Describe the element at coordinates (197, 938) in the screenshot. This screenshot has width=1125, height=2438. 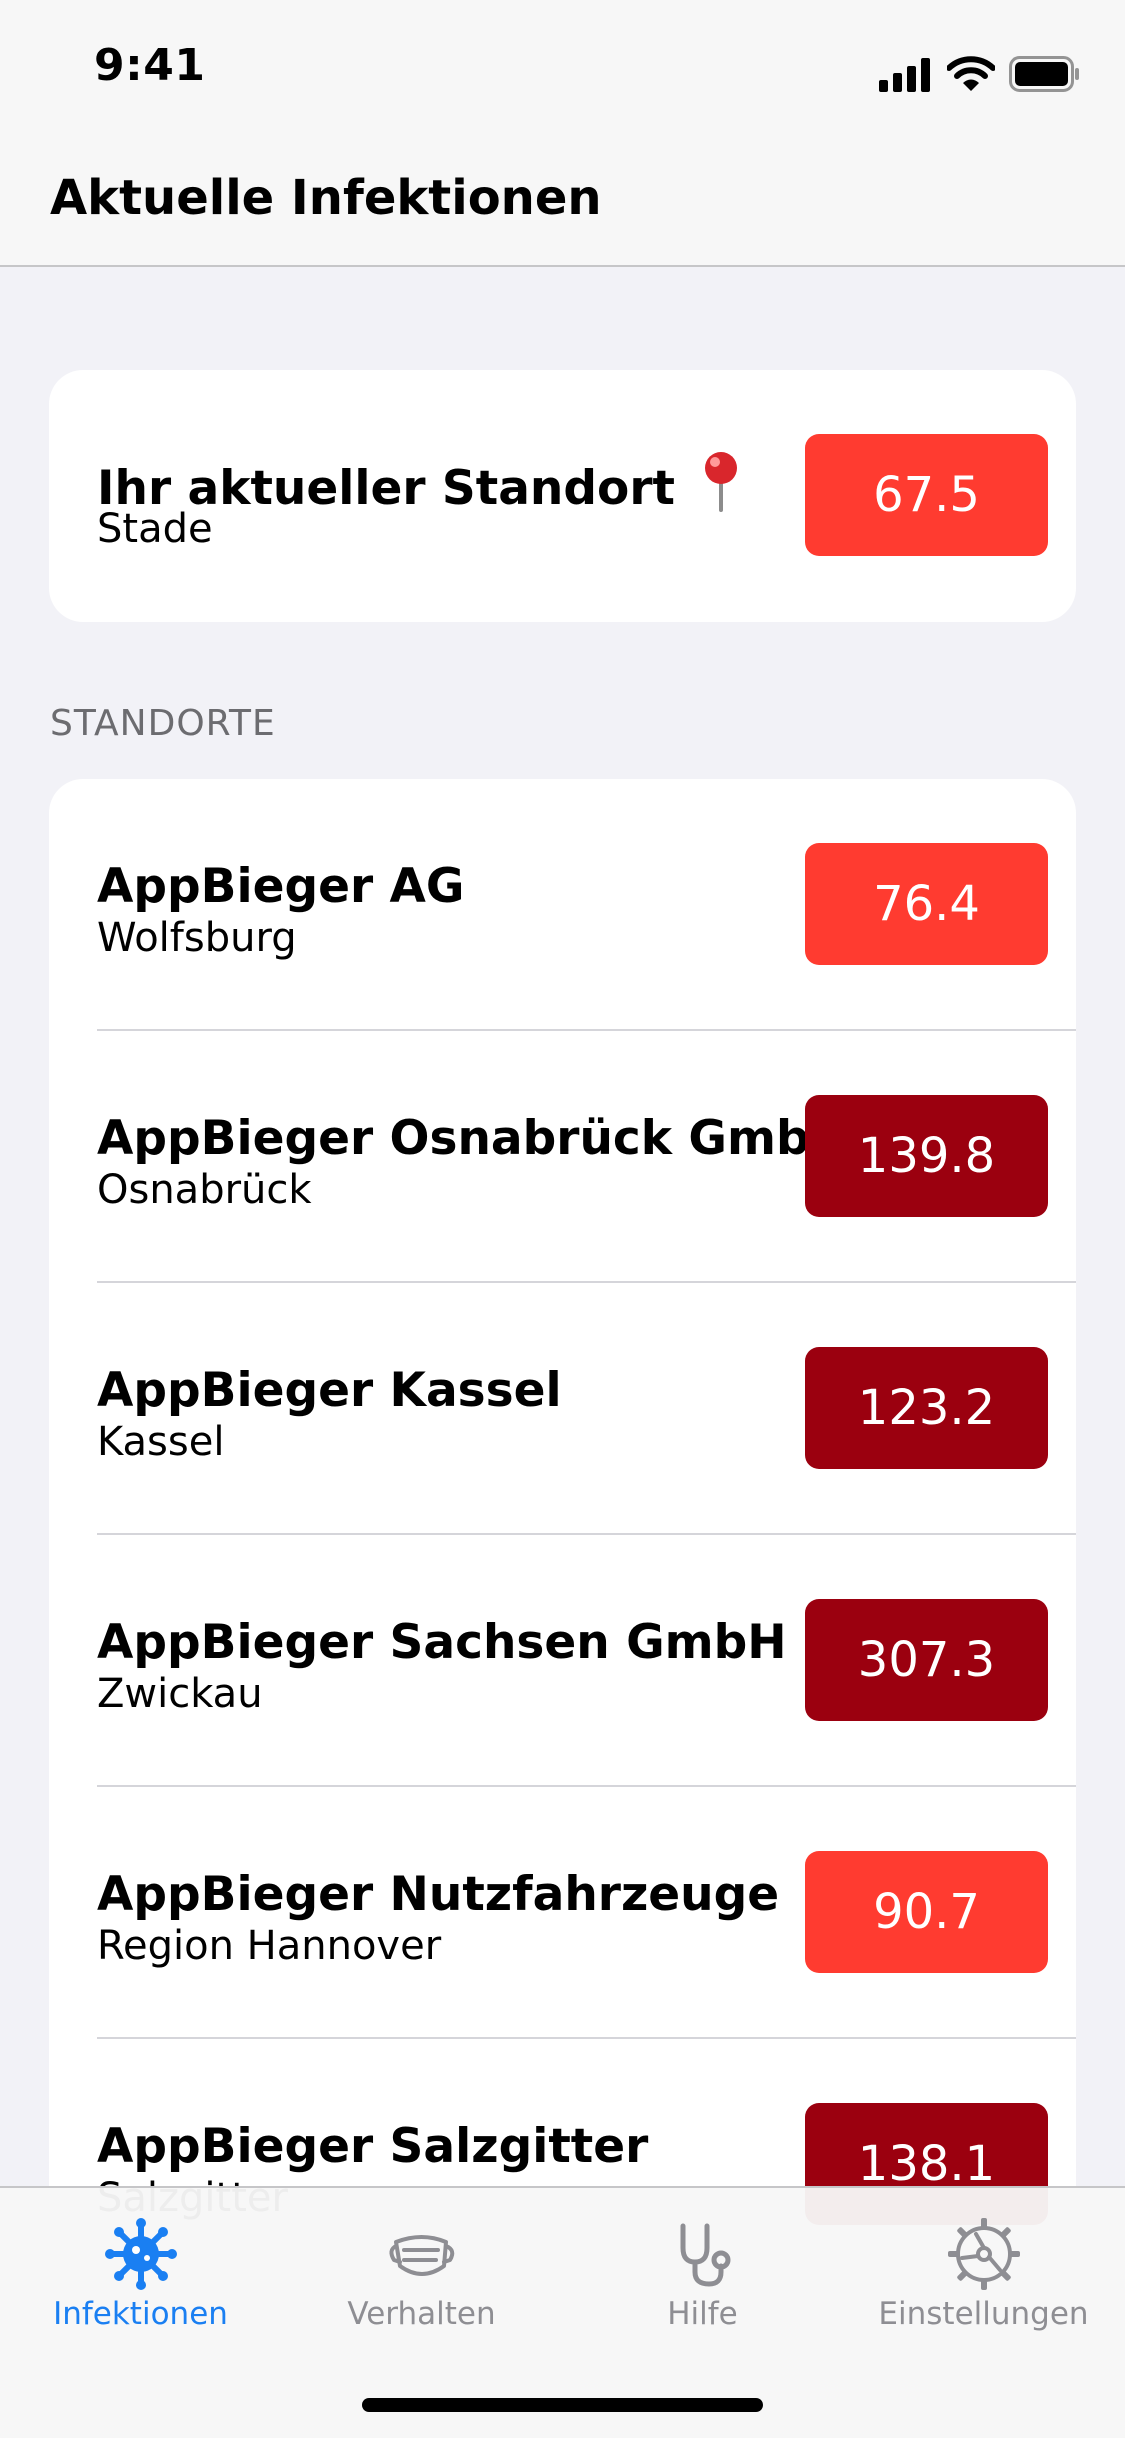
I see `location-city: Wolfsburg` at that location.